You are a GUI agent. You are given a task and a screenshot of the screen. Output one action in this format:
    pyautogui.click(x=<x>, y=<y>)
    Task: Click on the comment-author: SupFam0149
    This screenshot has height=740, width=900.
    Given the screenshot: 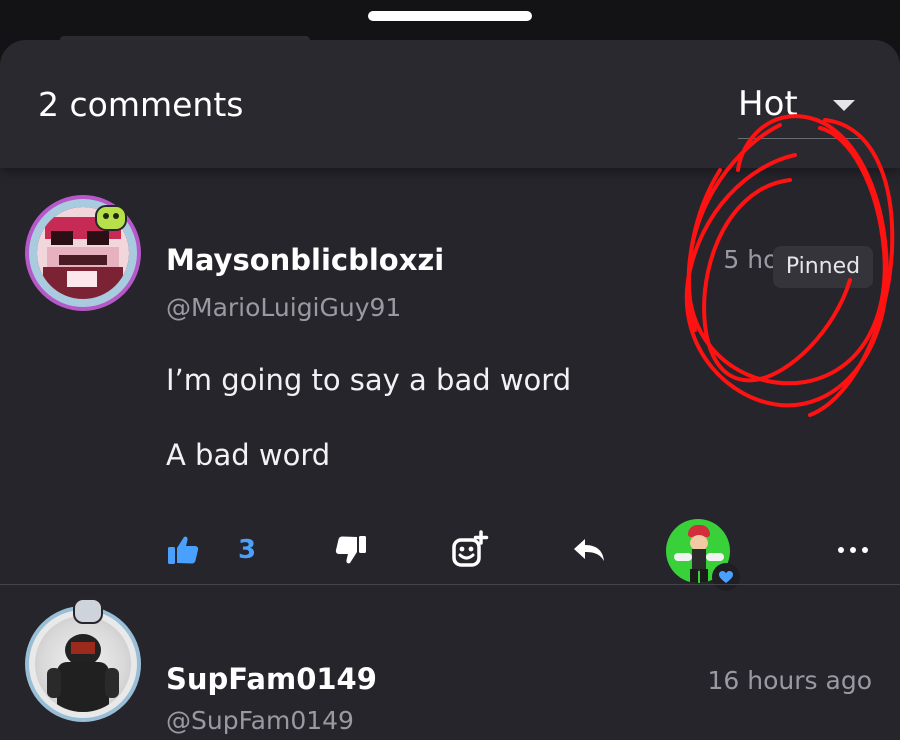 What is the action you would take?
    pyautogui.click(x=271, y=679)
    